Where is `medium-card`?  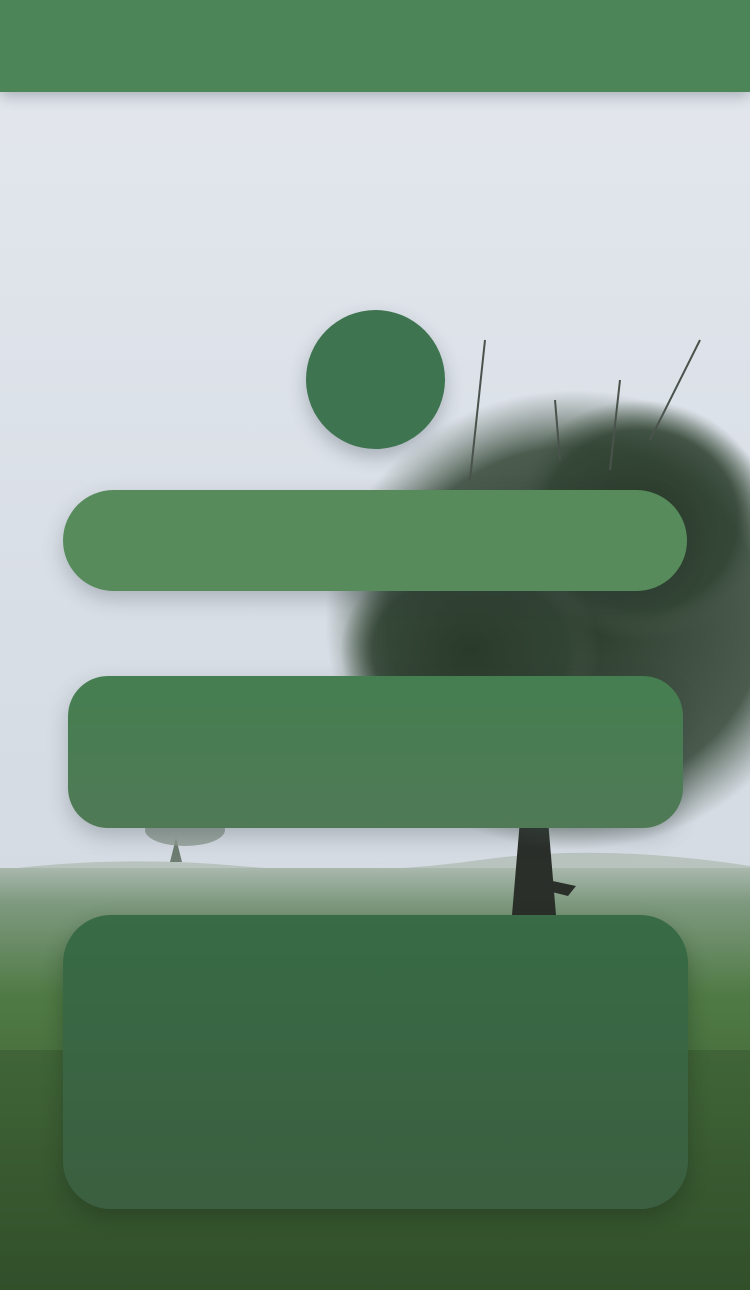 medium-card is located at coordinates (375, 752).